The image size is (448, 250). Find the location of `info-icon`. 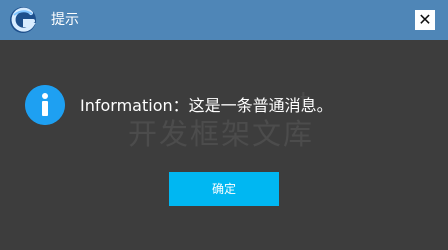

info-icon is located at coordinates (45, 105).